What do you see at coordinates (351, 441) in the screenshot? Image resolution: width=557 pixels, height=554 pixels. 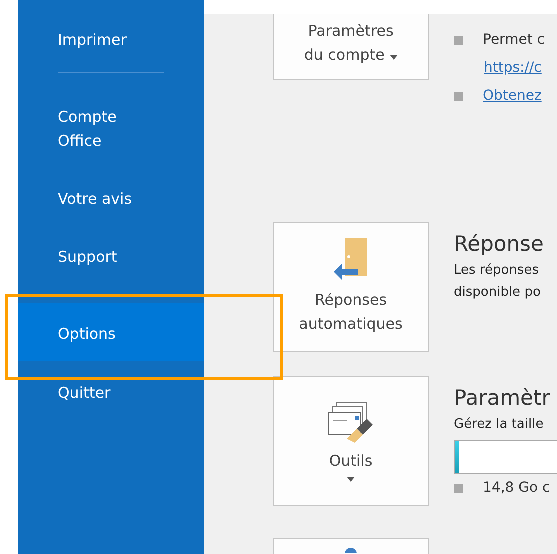 I see `tools-button: Outils` at bounding box center [351, 441].